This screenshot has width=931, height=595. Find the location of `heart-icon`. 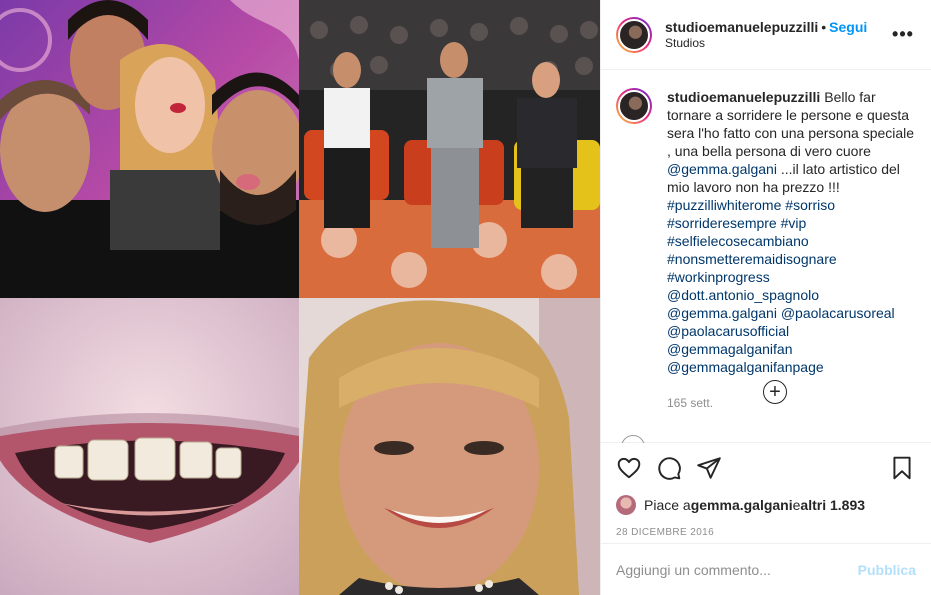

heart-icon is located at coordinates (629, 468).